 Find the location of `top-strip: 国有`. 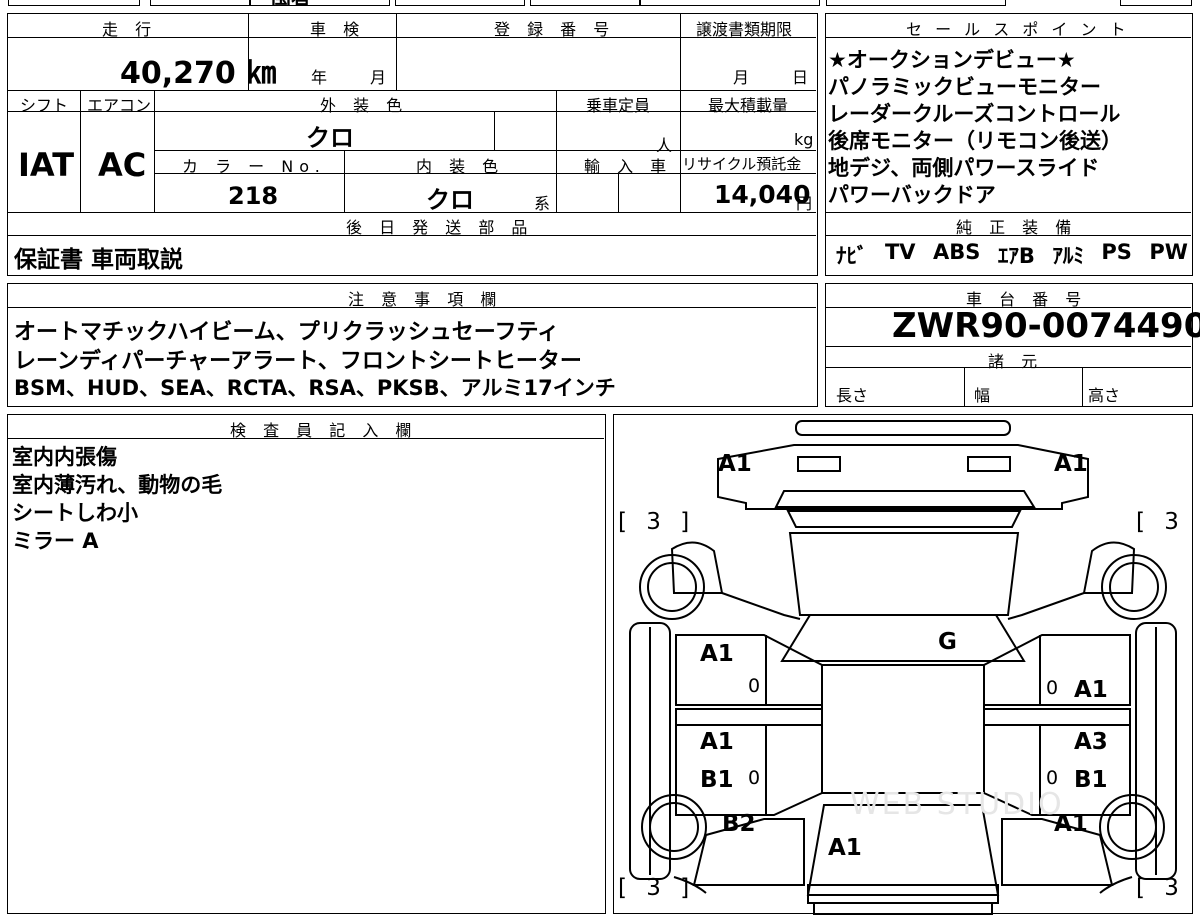

top-strip: 国有 is located at coordinates (600, 3).